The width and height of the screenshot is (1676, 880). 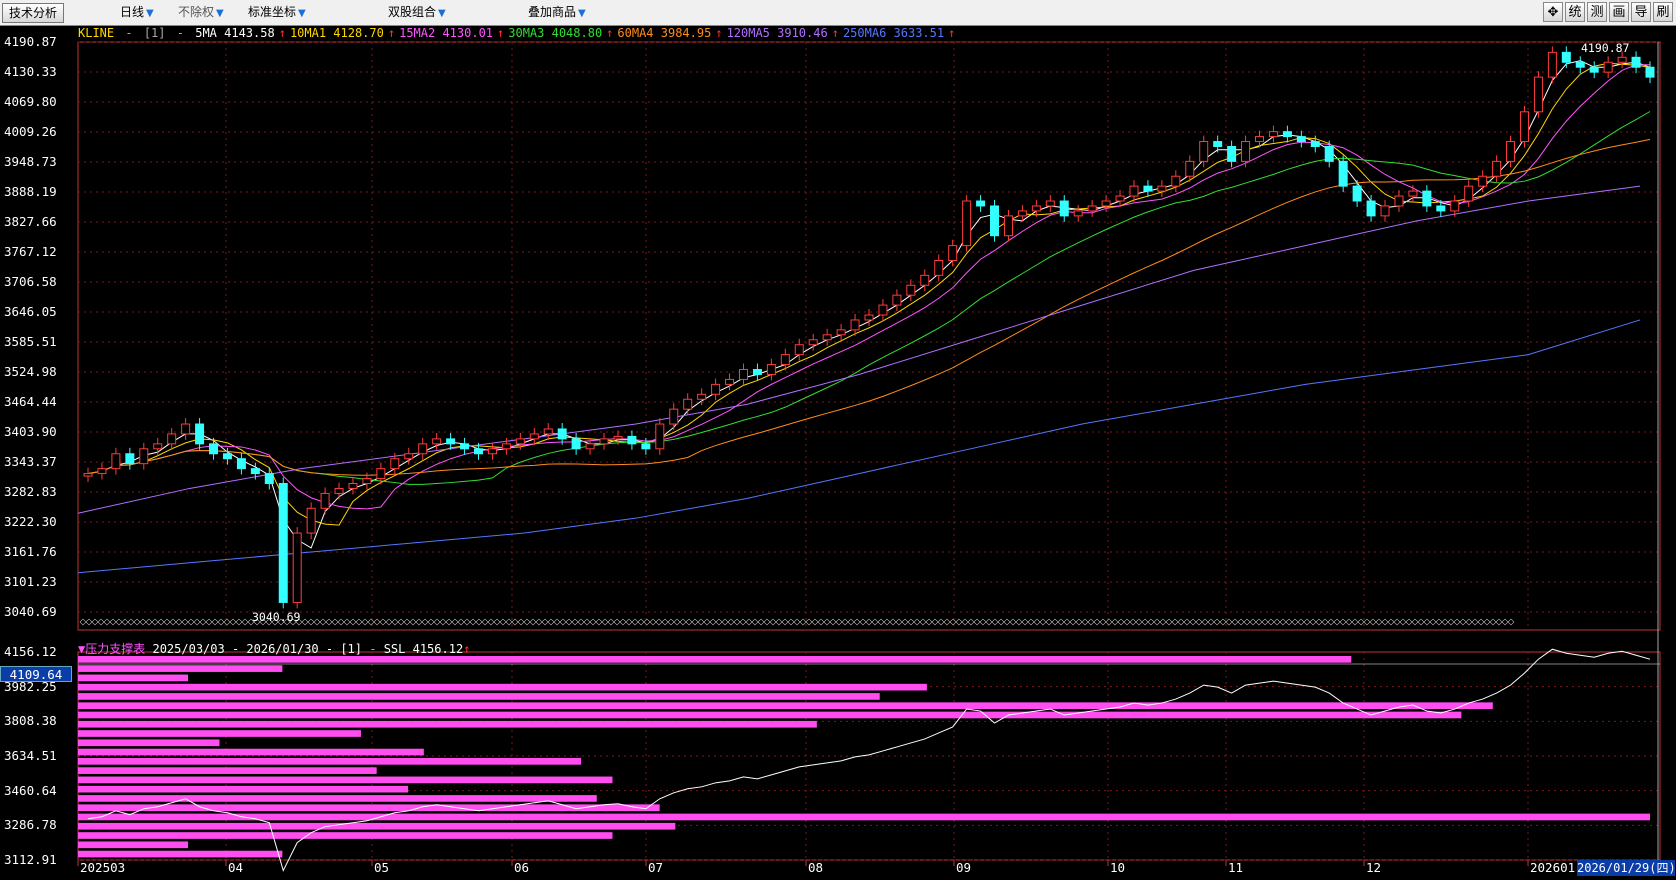 What do you see at coordinates (30, 651) in the screenshot?
I see `panel-tick-label: 4156.12` at bounding box center [30, 651].